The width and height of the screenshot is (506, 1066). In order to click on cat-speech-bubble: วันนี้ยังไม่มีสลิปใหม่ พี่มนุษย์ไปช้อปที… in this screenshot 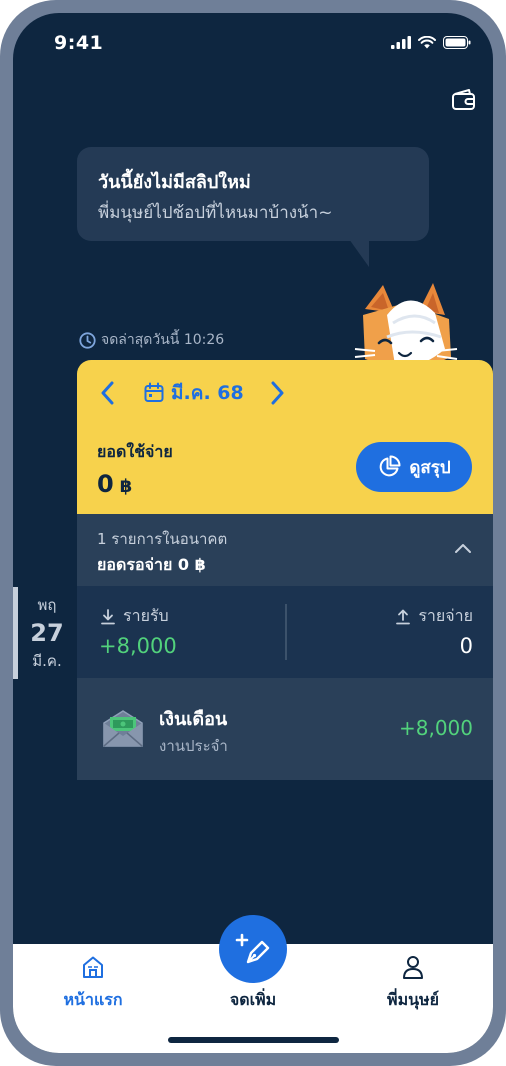, I will do `click(253, 194)`.